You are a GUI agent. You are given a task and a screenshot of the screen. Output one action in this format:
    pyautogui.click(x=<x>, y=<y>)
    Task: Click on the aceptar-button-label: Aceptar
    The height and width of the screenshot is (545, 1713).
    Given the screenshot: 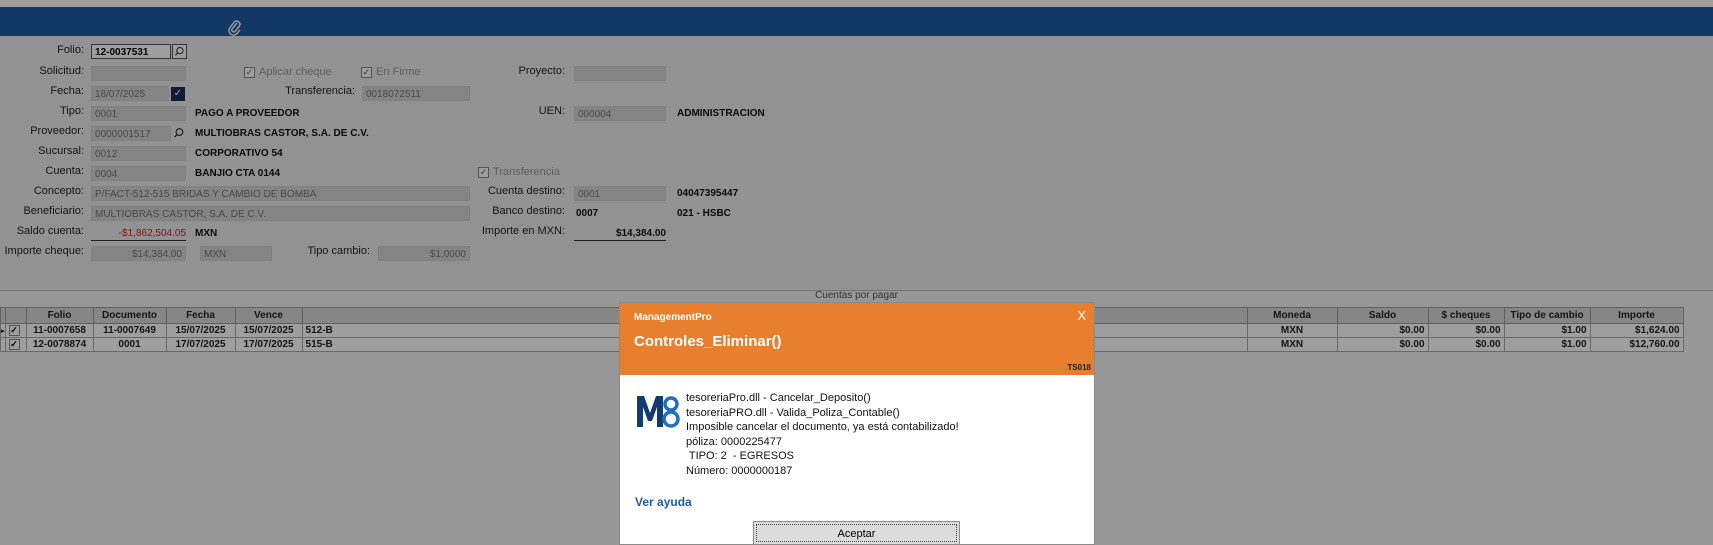 What is the action you would take?
    pyautogui.click(x=856, y=533)
    